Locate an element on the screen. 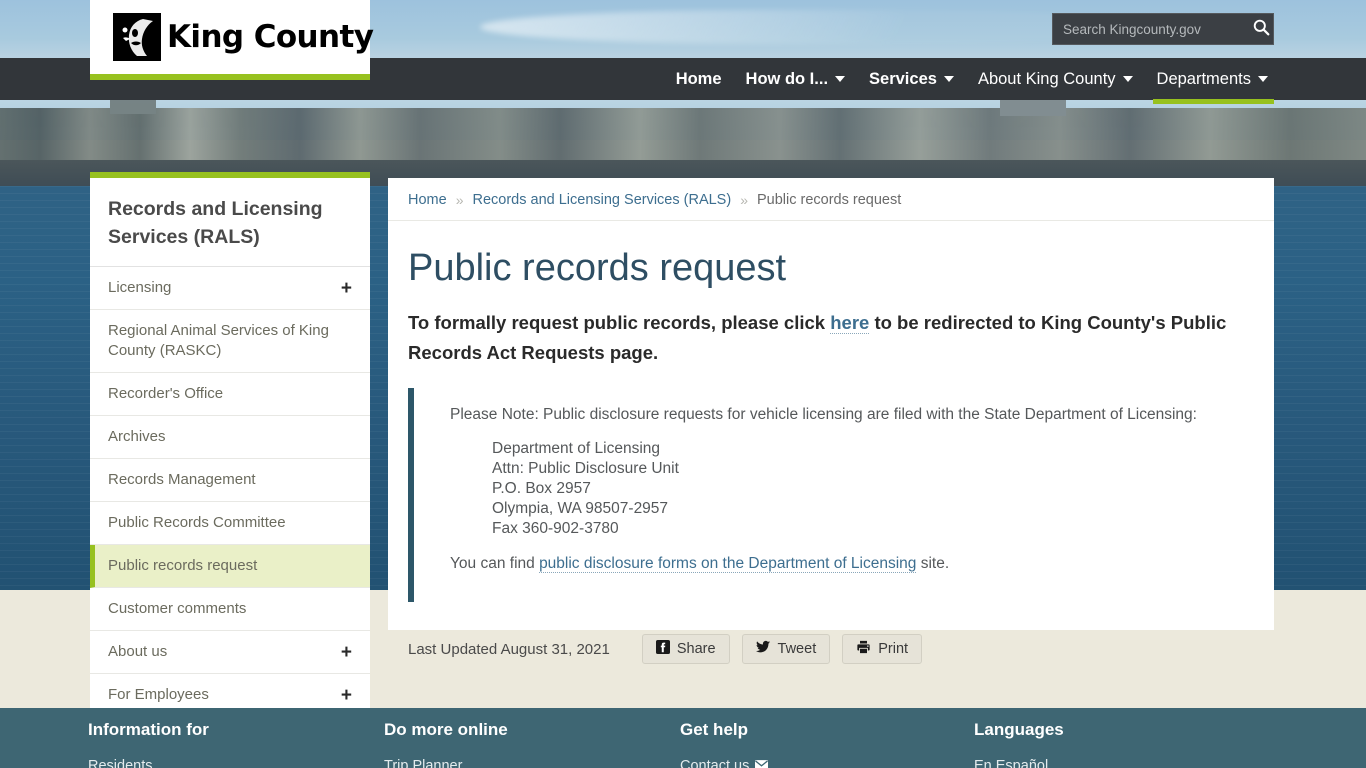  sidebar-item-label: Public Records Committee is located at coordinates (197, 522).